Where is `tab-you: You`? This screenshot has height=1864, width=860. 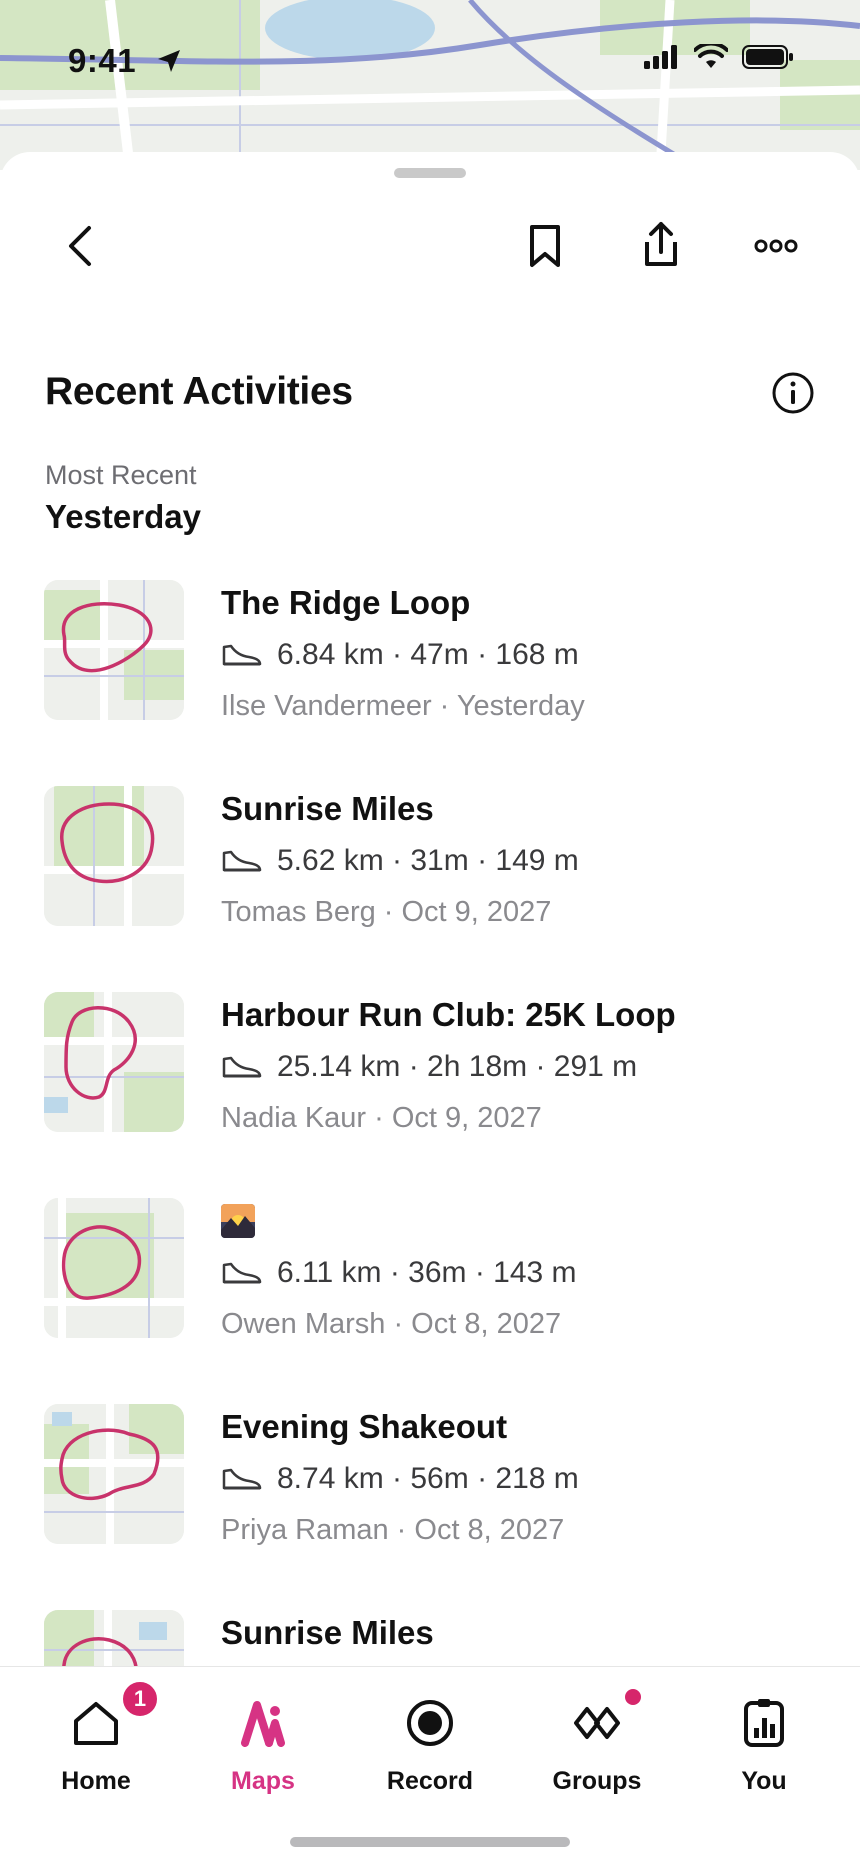
tab-you: You is located at coordinates (764, 1732).